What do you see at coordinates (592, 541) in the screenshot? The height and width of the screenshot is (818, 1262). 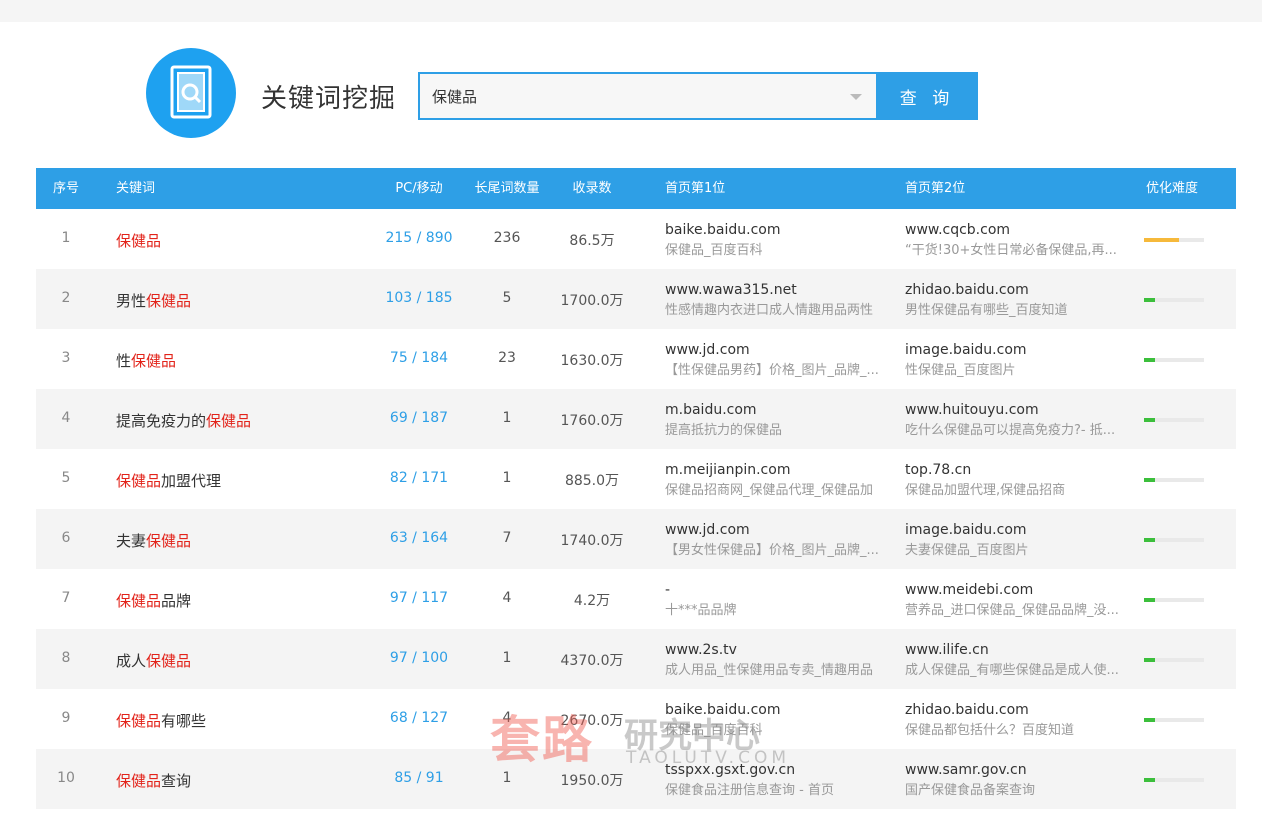 I see `indexed-count: 1740.0万` at bounding box center [592, 541].